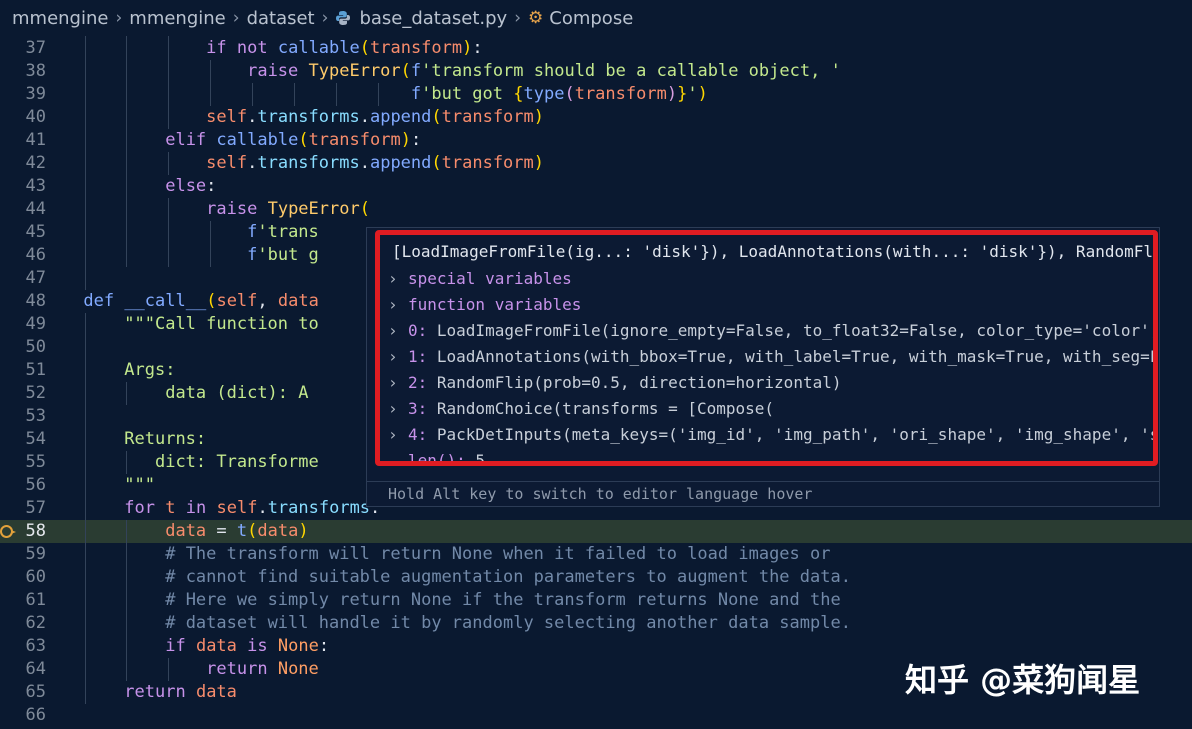 The height and width of the screenshot is (729, 1192). Describe the element at coordinates (35, 370) in the screenshot. I see `line-number: 51` at that location.